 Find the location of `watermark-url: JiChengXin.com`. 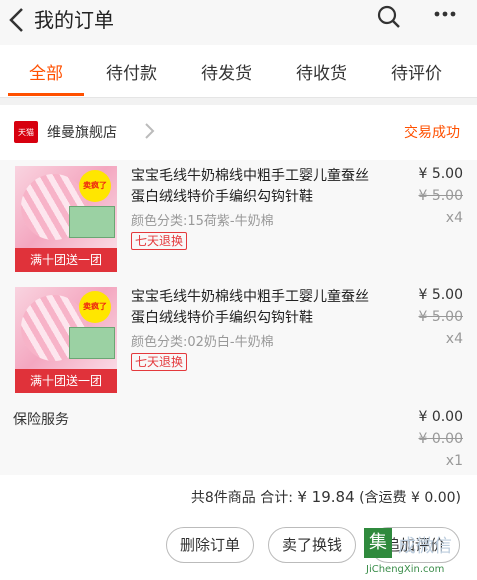

watermark-url: JiChengXin.com is located at coordinates (405, 569).